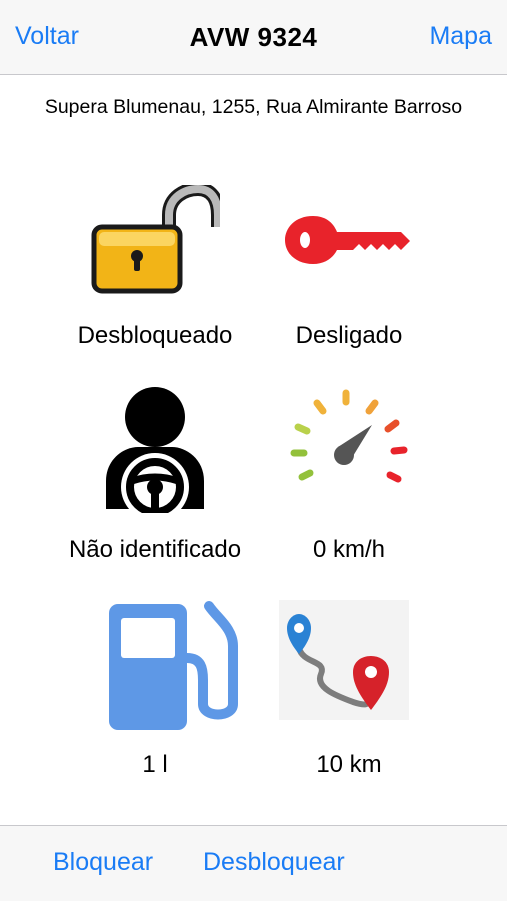 Image resolution: width=507 pixels, height=901 pixels. What do you see at coordinates (103, 862) in the screenshot?
I see `block-button: Bloquear` at bounding box center [103, 862].